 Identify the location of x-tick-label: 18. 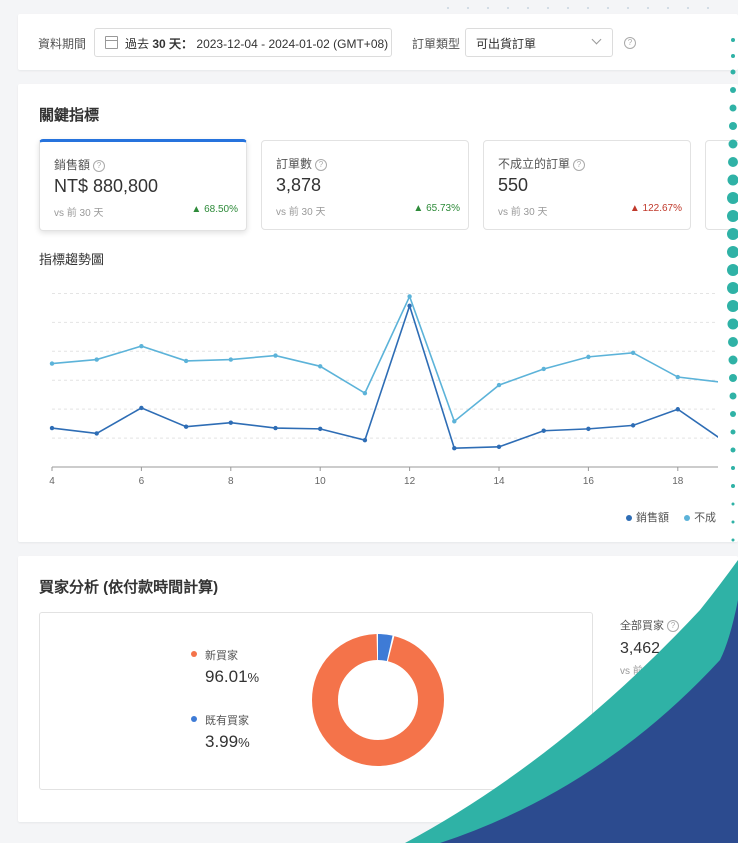
(678, 481).